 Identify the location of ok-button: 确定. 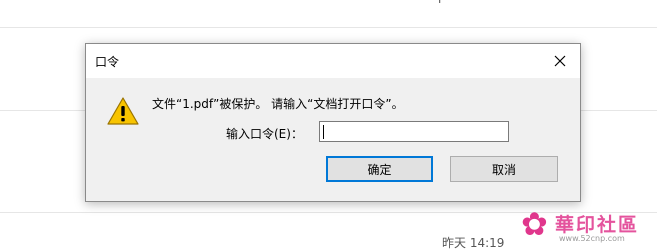
(379, 169).